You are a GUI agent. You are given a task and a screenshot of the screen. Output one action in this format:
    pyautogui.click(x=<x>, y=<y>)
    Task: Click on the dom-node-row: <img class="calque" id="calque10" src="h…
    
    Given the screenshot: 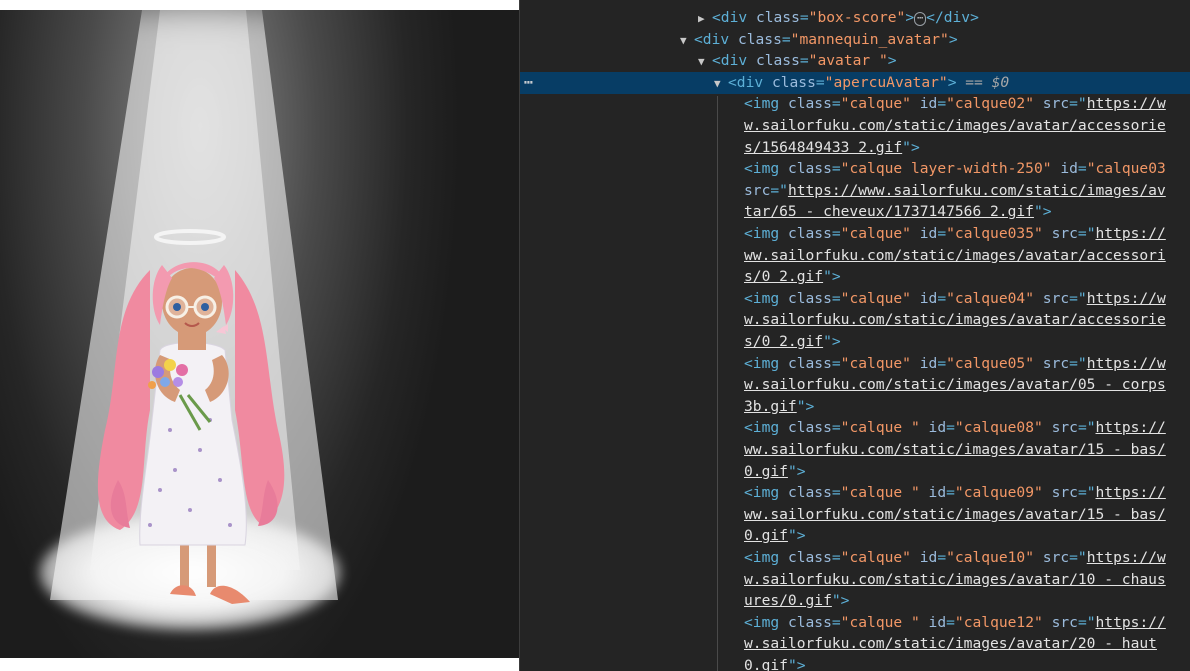 What is the action you would take?
    pyautogui.click(x=855, y=558)
    